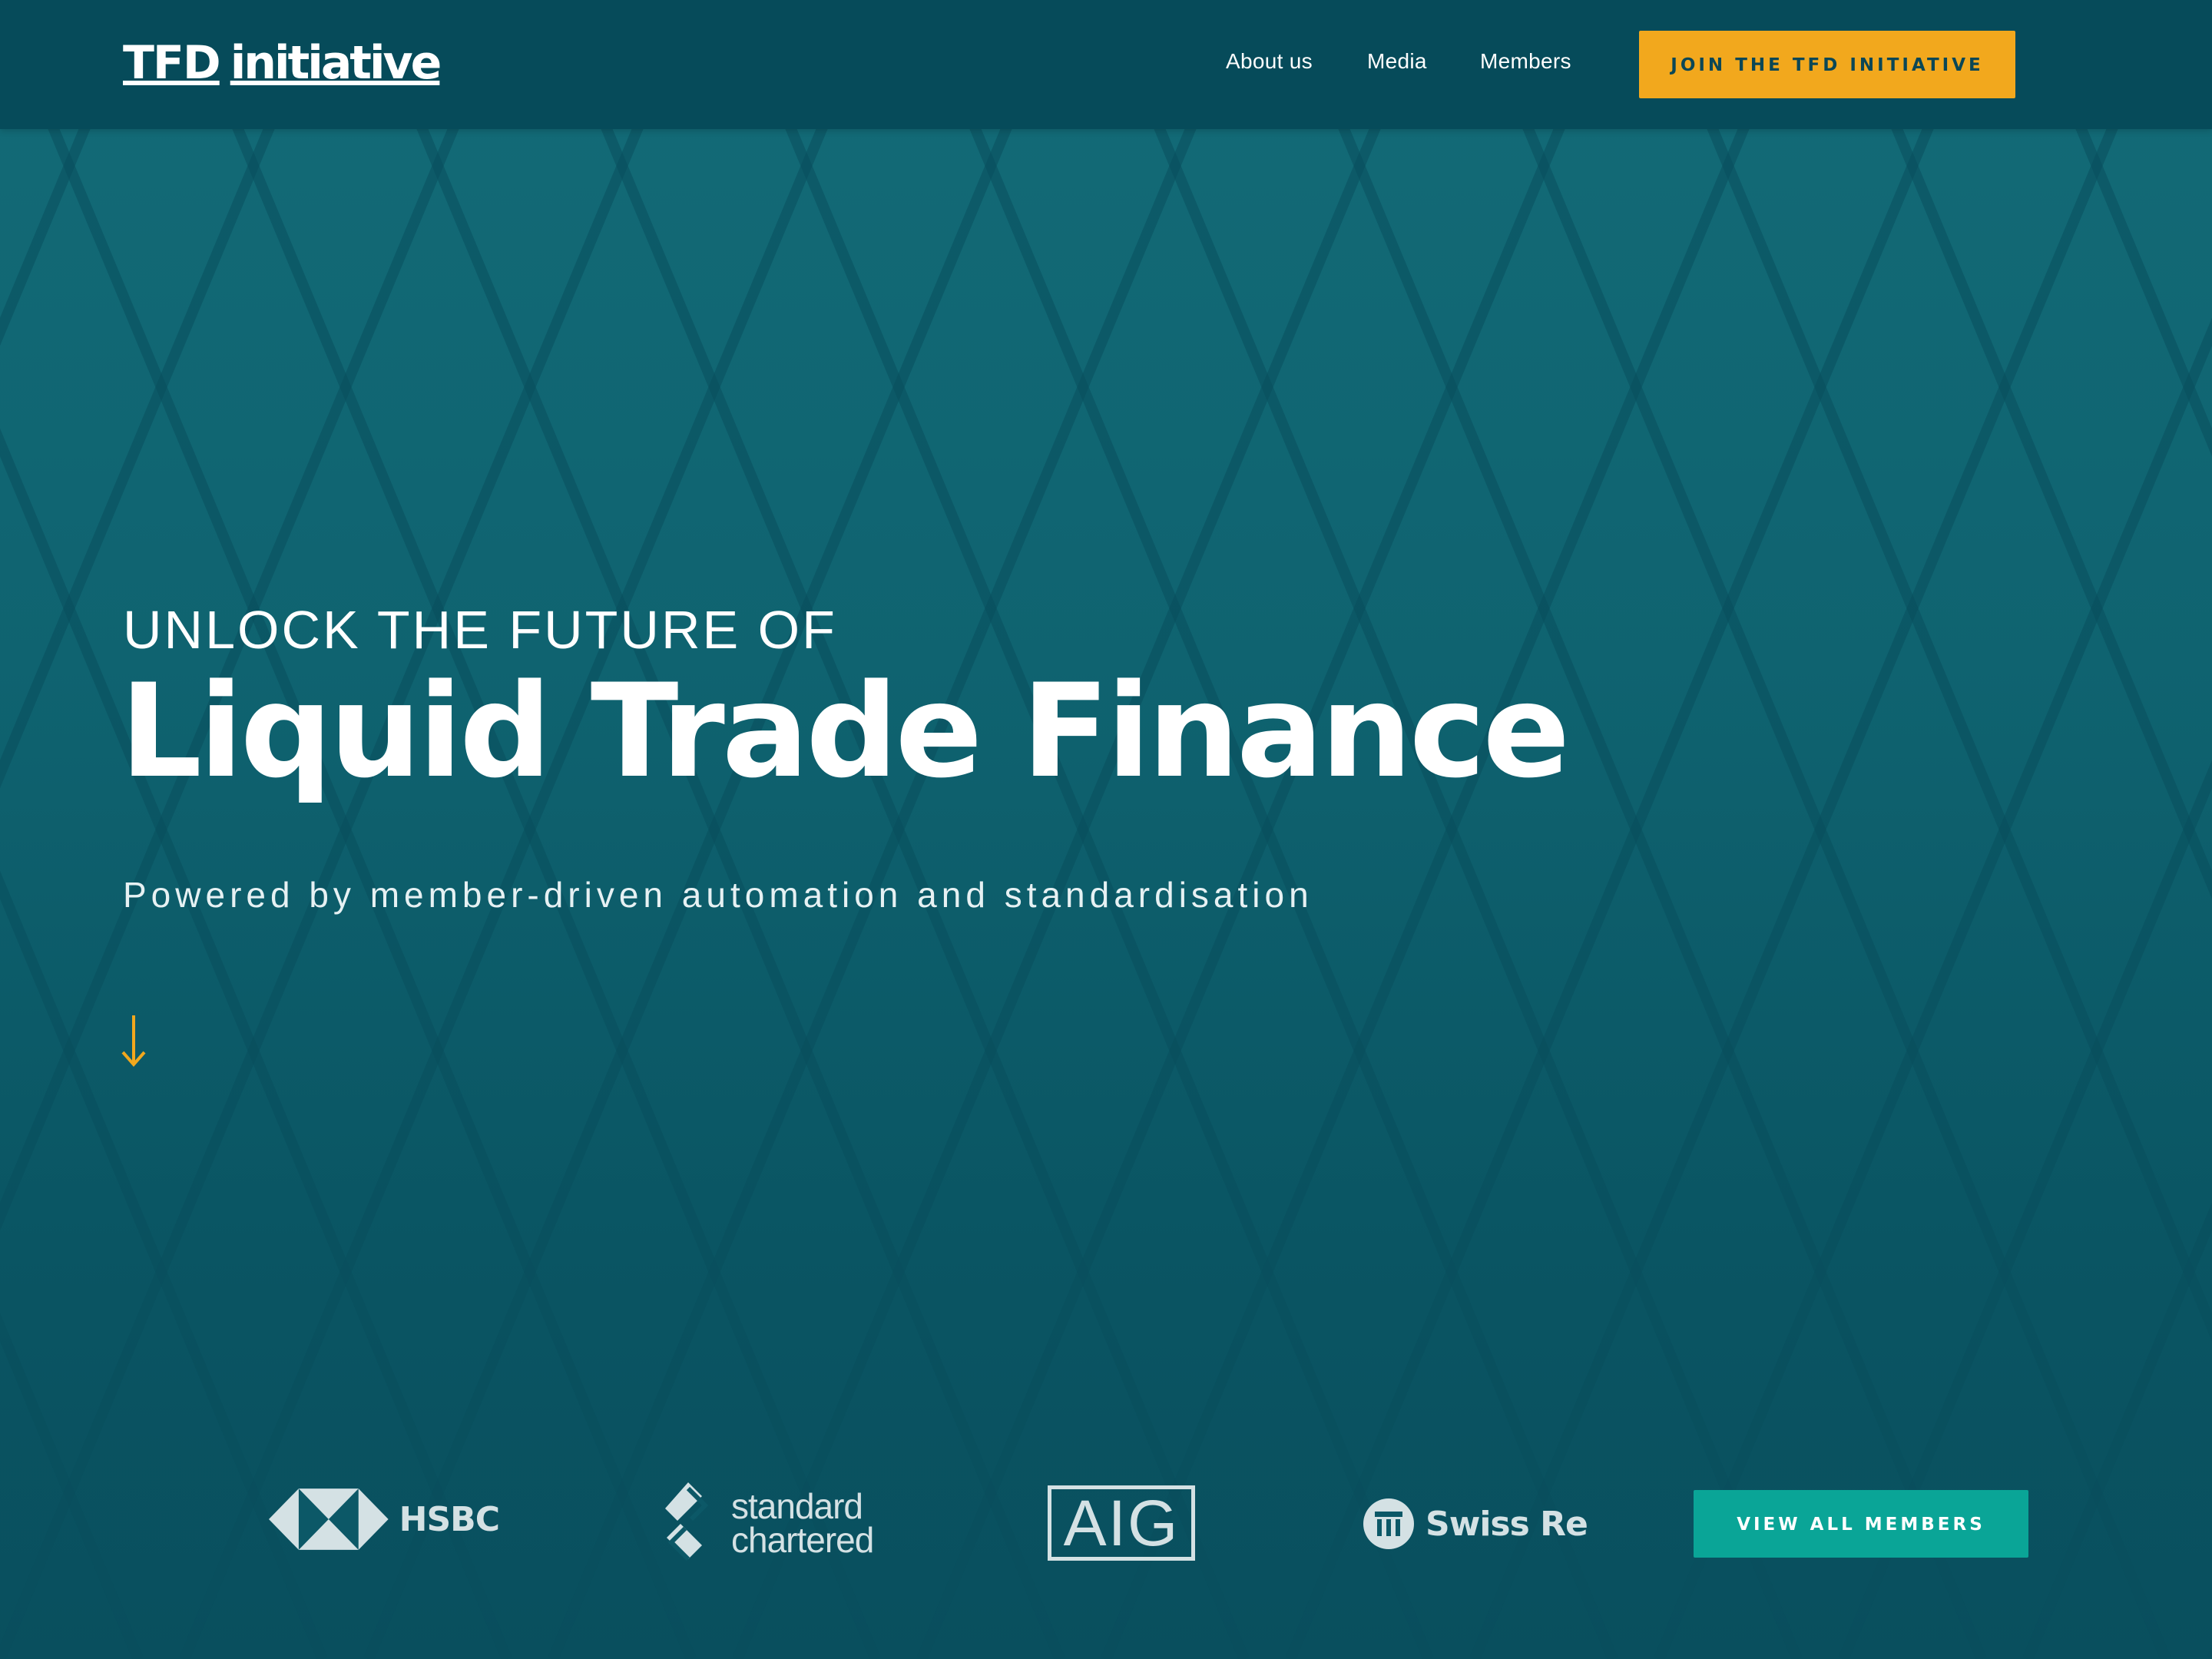 Image resolution: width=2212 pixels, height=1659 pixels. I want to click on tfd-logo: TFD initiative, so click(282, 63).